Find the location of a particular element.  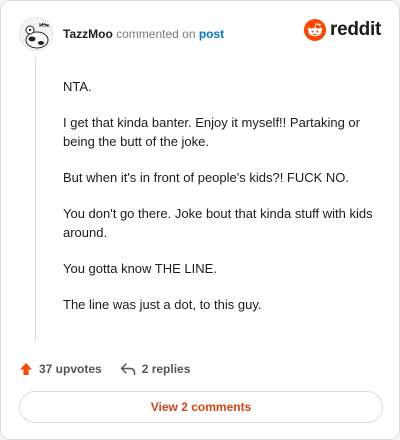

view-comments-button: View 2 comments is located at coordinates (201, 407).